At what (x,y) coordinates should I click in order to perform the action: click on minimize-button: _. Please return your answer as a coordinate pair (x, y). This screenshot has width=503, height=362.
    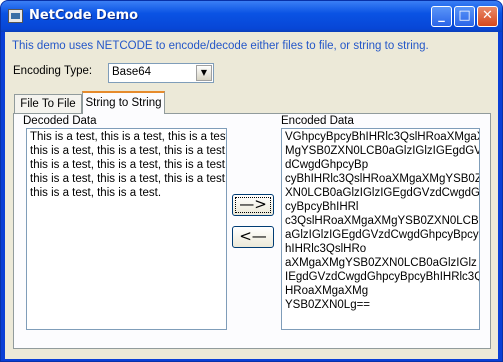
    Looking at the image, I should click on (441, 16).